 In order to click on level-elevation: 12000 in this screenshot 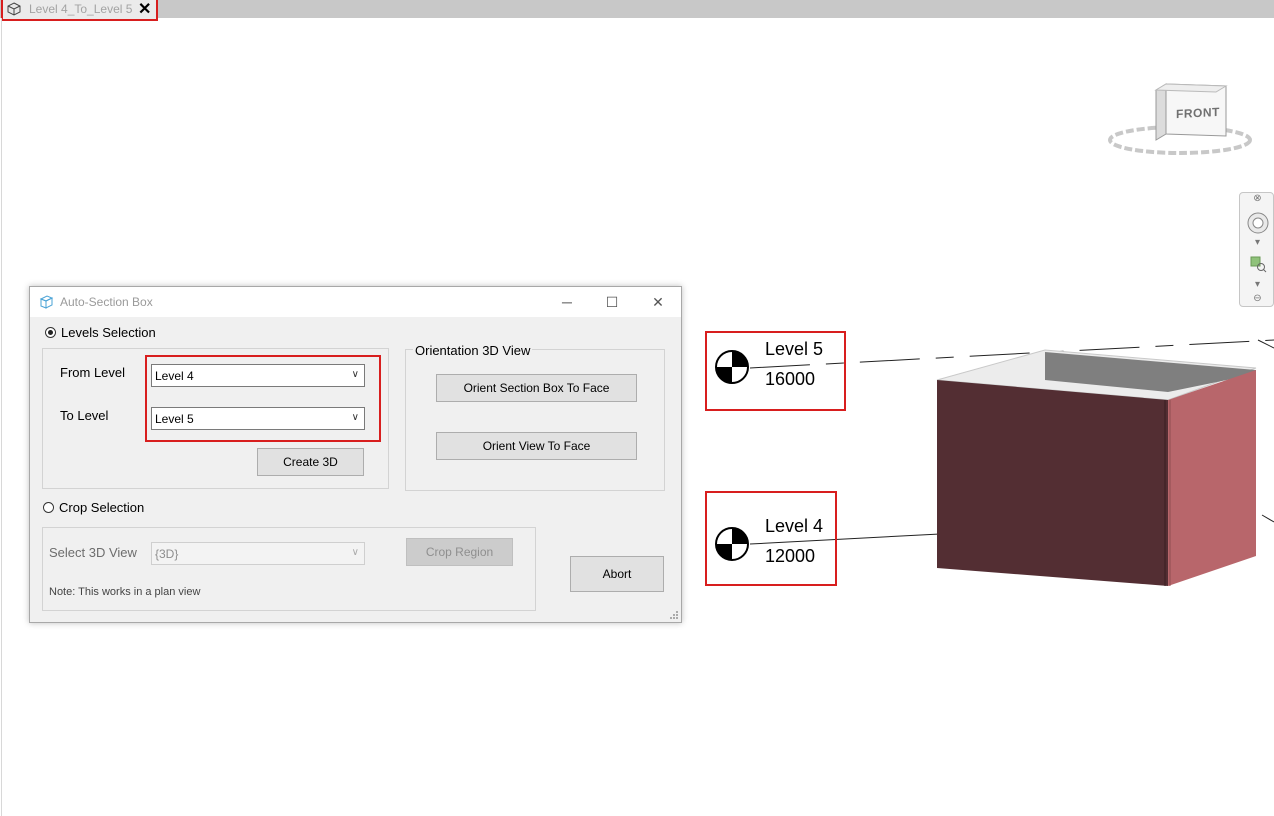, I will do `click(790, 556)`.